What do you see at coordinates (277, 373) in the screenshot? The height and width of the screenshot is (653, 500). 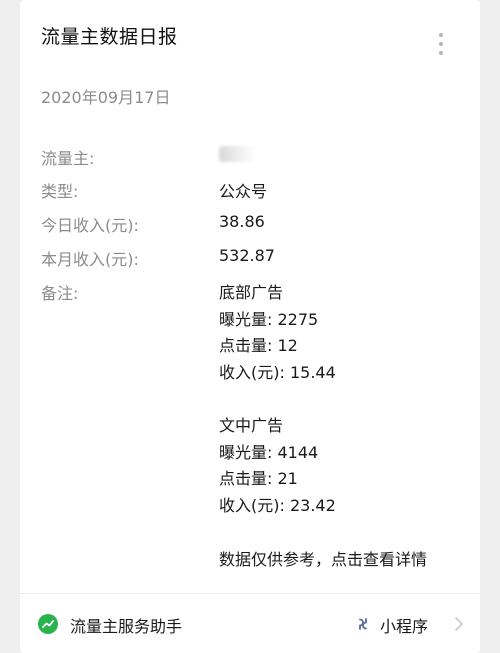 I see `bottom-ad-income: 收入(元): 15.44` at bounding box center [277, 373].